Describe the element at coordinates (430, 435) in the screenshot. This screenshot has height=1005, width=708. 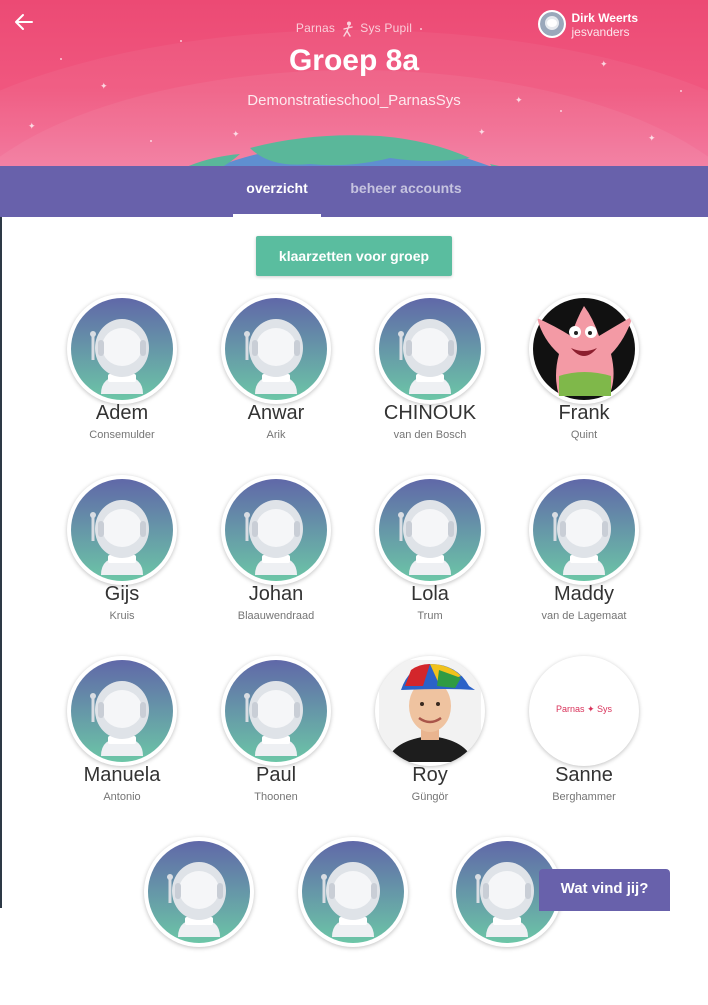
I see `student-last-name: van den Bosch` at that location.